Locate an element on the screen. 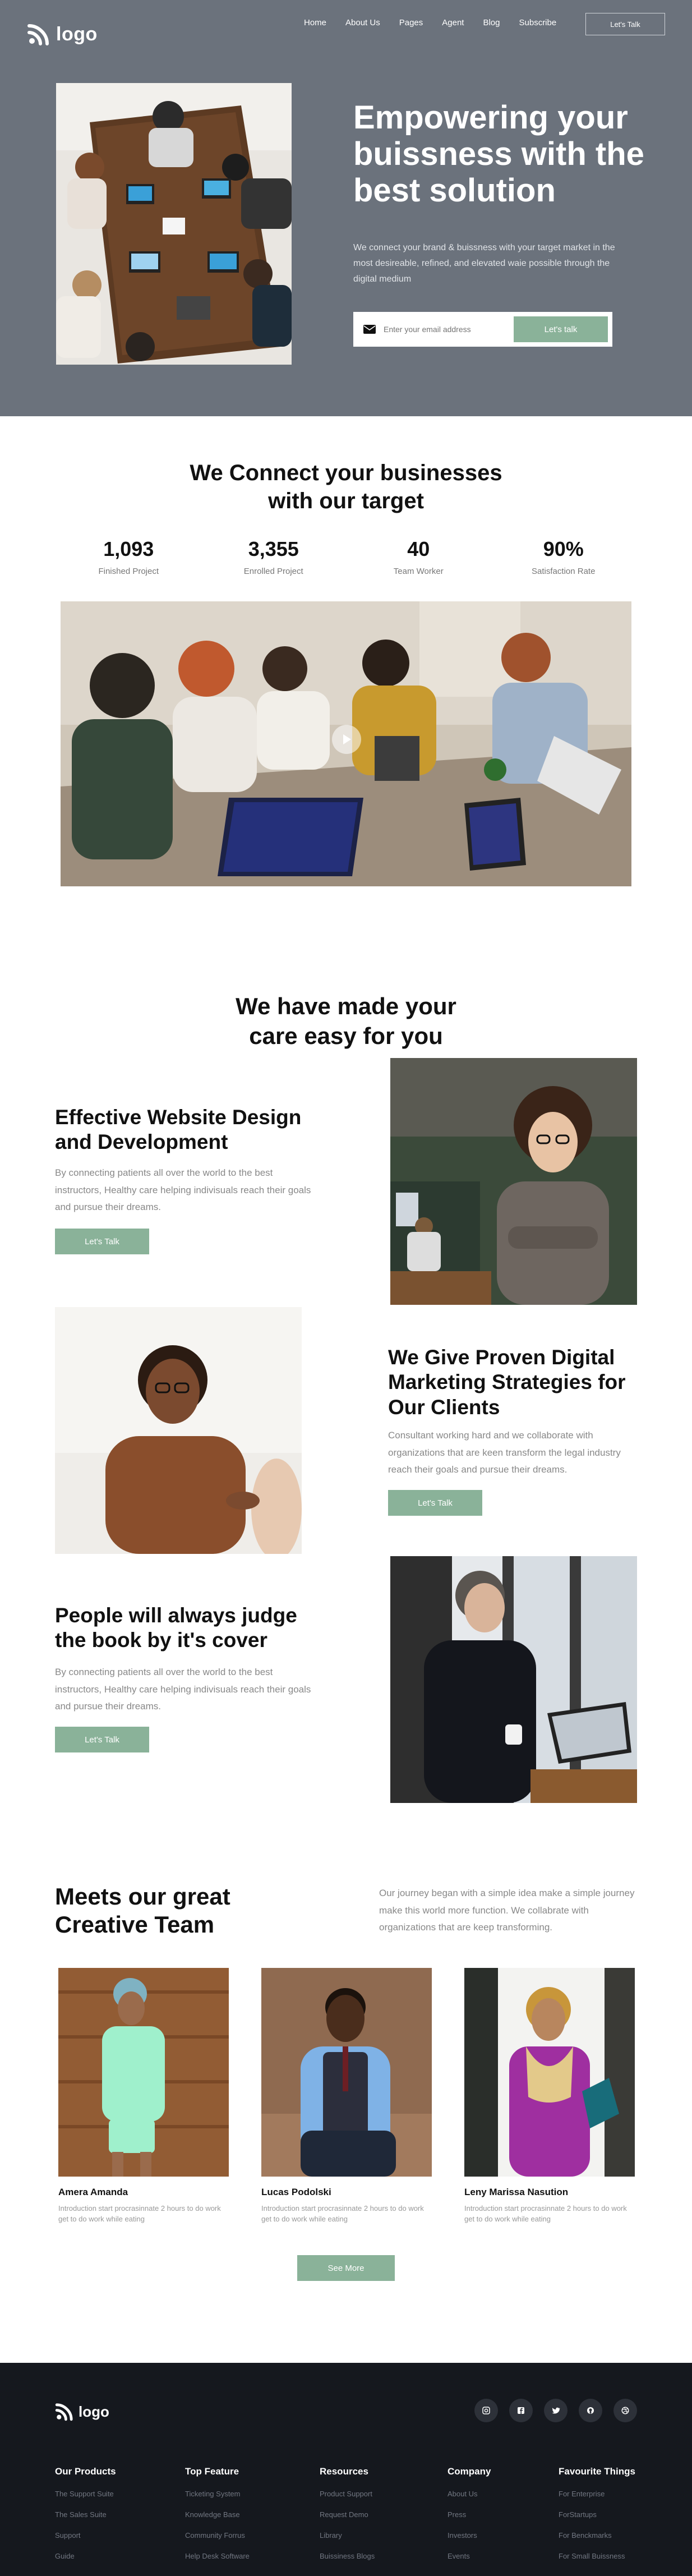 The width and height of the screenshot is (692, 2576). stat-value: 90% is located at coordinates (563, 548).